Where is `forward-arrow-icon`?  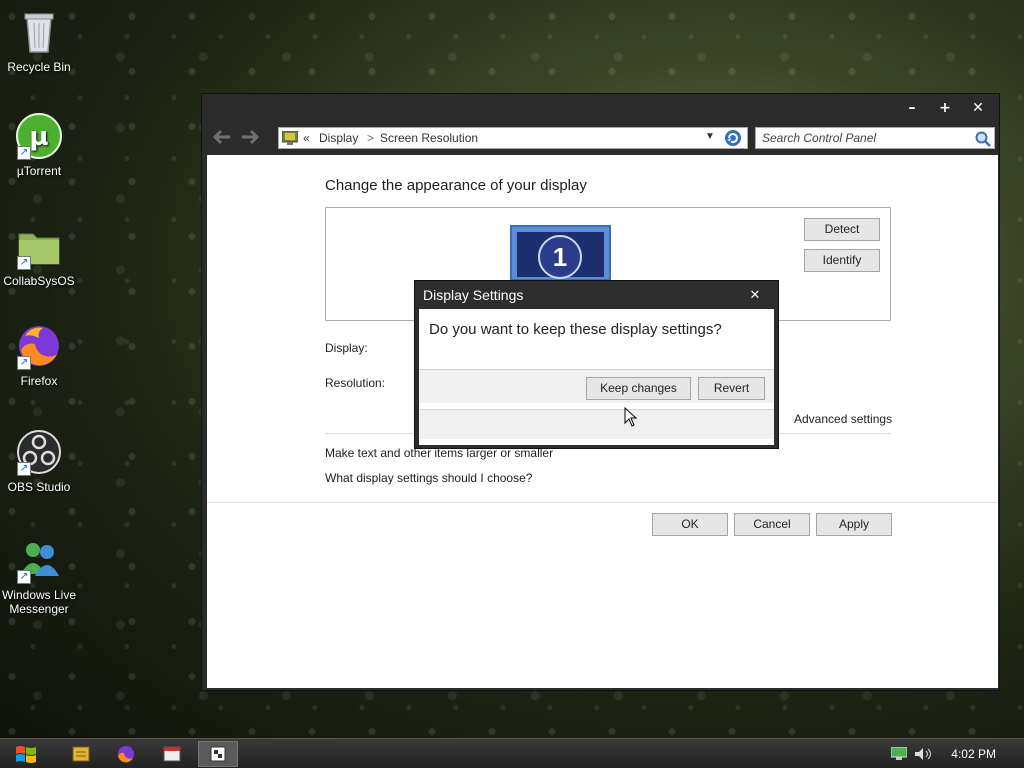 forward-arrow-icon is located at coordinates (251, 138).